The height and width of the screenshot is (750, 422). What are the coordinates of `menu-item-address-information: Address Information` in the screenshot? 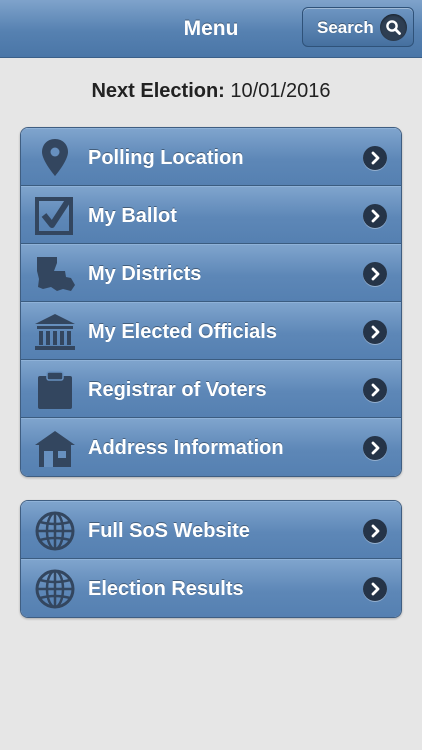 It's located at (211, 447).